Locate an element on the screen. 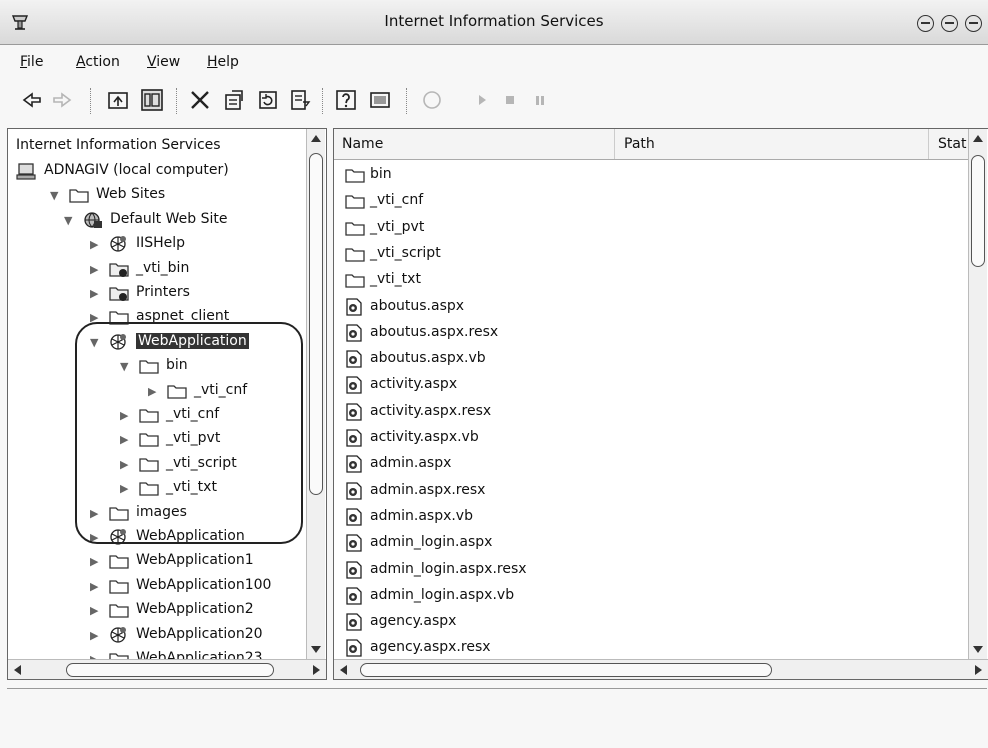 This screenshot has height=748, width=988. close-button is located at coordinates (973, 23).